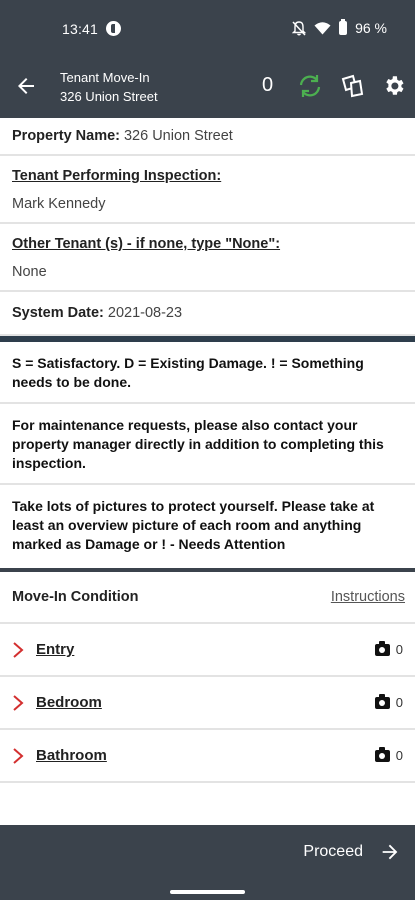 This screenshot has height=900, width=415. What do you see at coordinates (113, 28) in the screenshot?
I see `app-notification-icon` at bounding box center [113, 28].